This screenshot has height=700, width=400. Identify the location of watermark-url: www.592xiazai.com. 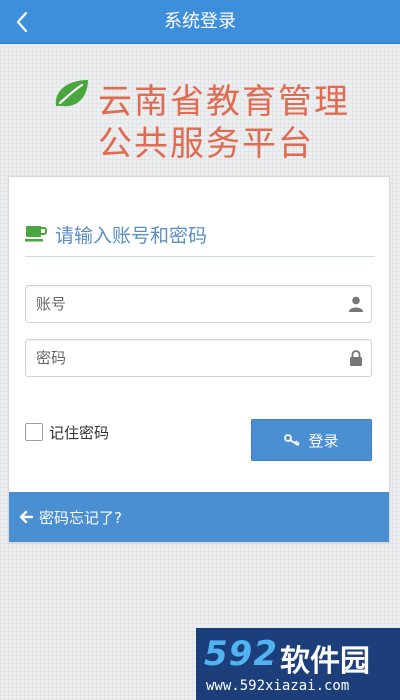
(278, 686).